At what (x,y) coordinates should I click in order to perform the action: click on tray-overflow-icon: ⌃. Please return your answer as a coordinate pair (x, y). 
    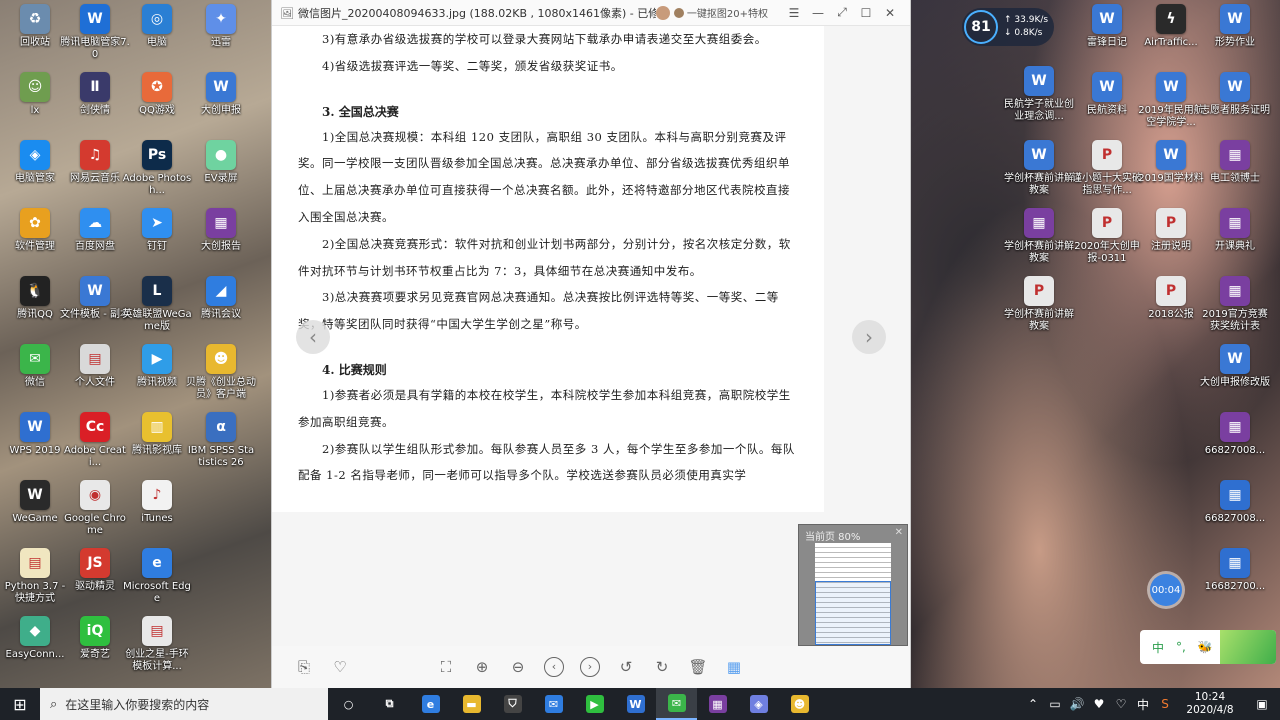
    Looking at the image, I should click on (1033, 704).